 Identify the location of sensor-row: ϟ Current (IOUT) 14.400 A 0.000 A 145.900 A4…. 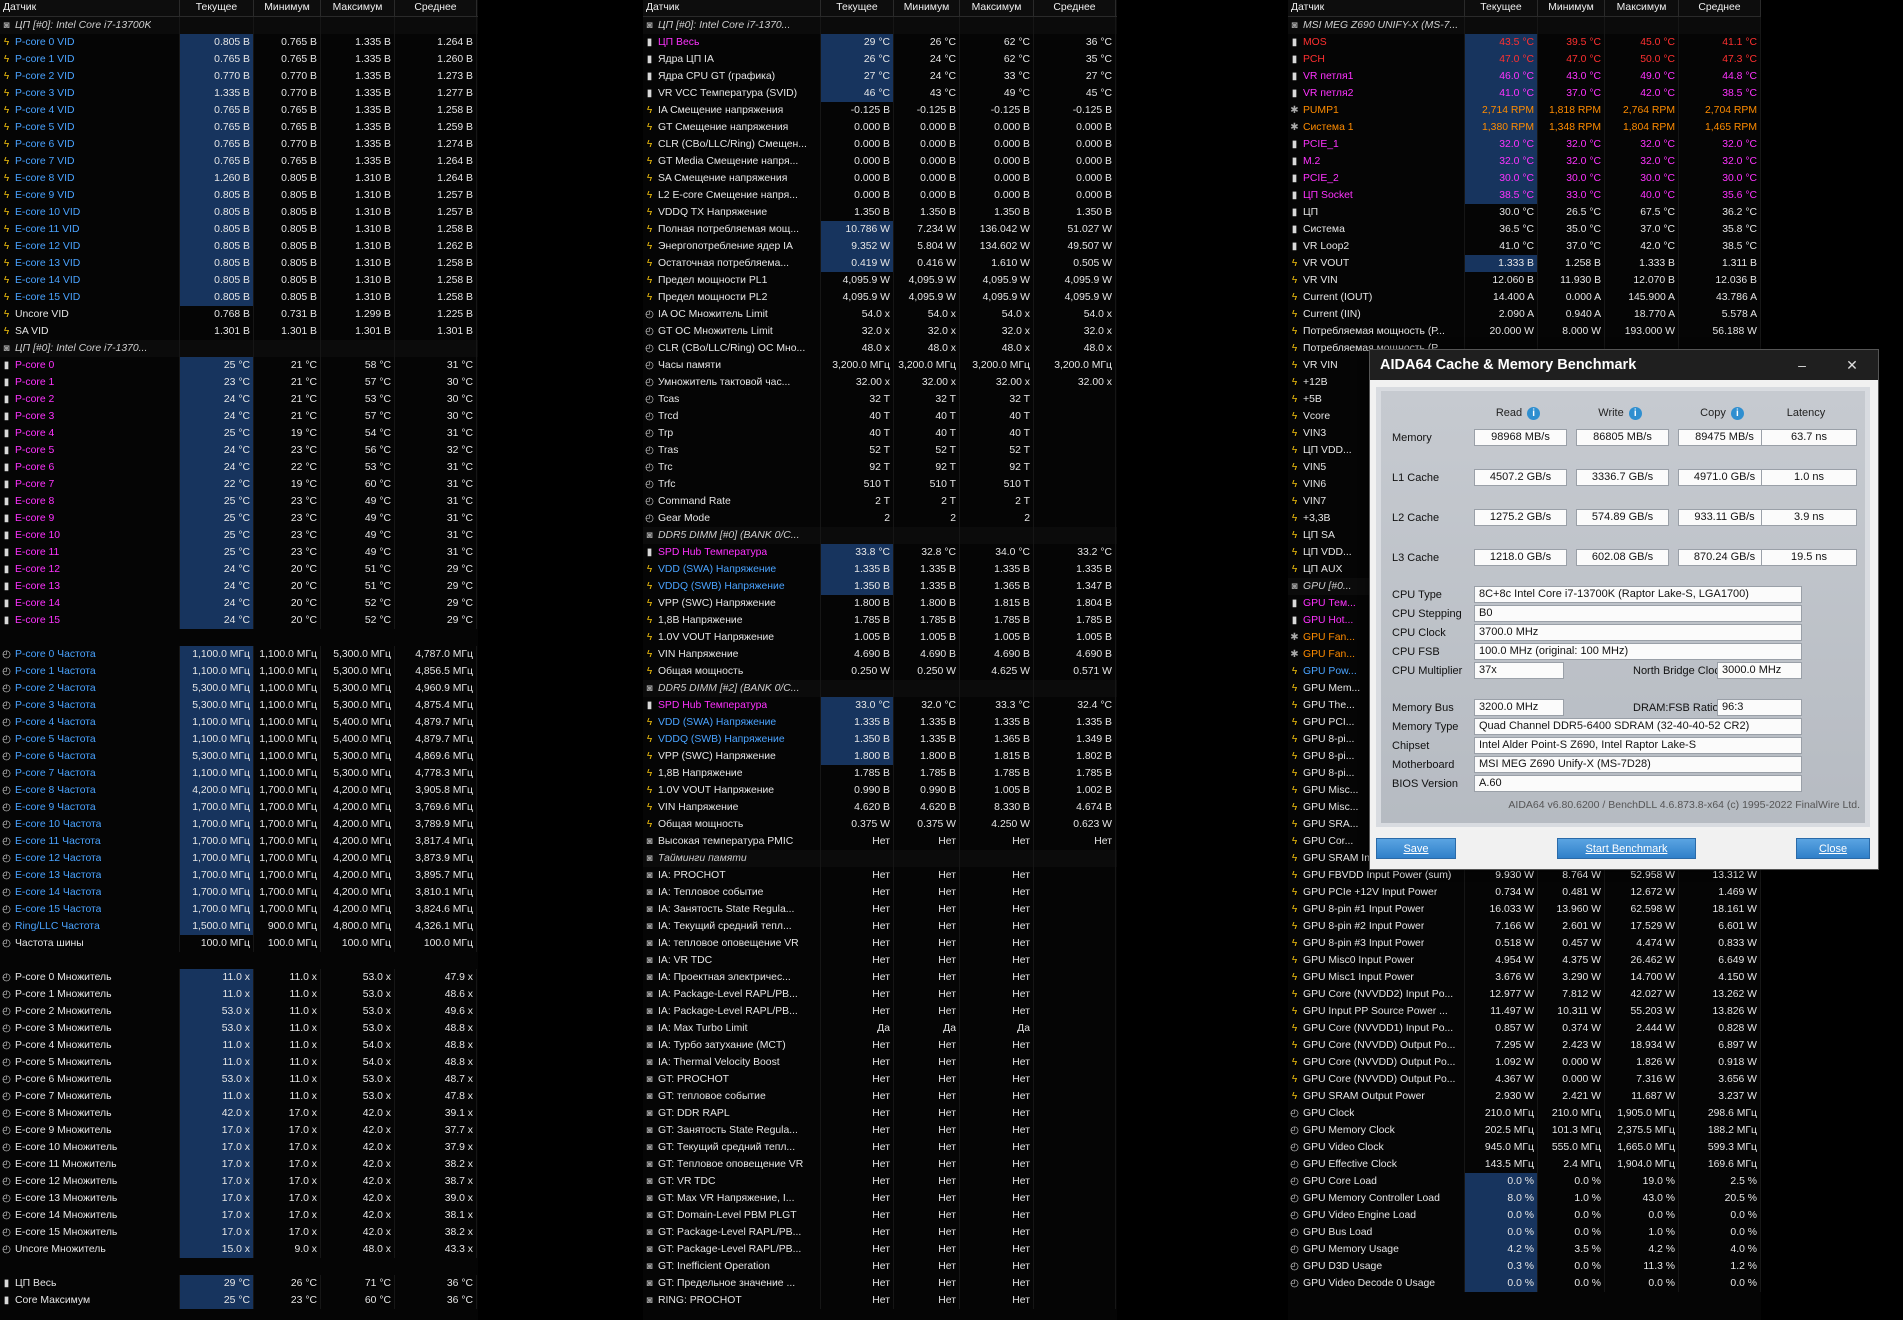
(1524, 297).